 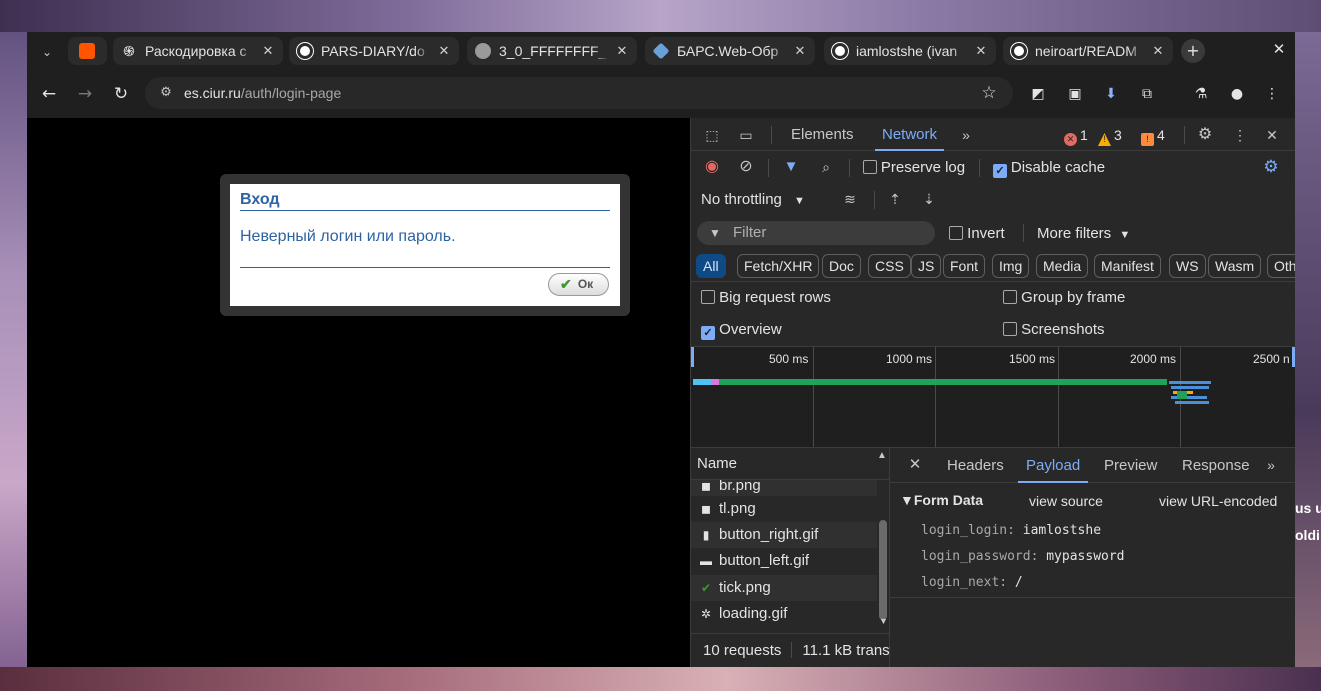 I want to click on name-column-header: Name, so click(x=790, y=464).